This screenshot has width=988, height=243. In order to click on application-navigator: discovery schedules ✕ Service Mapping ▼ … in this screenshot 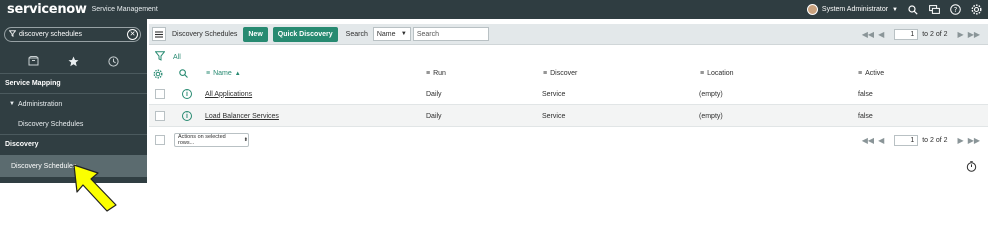, I will do `click(73, 101)`.